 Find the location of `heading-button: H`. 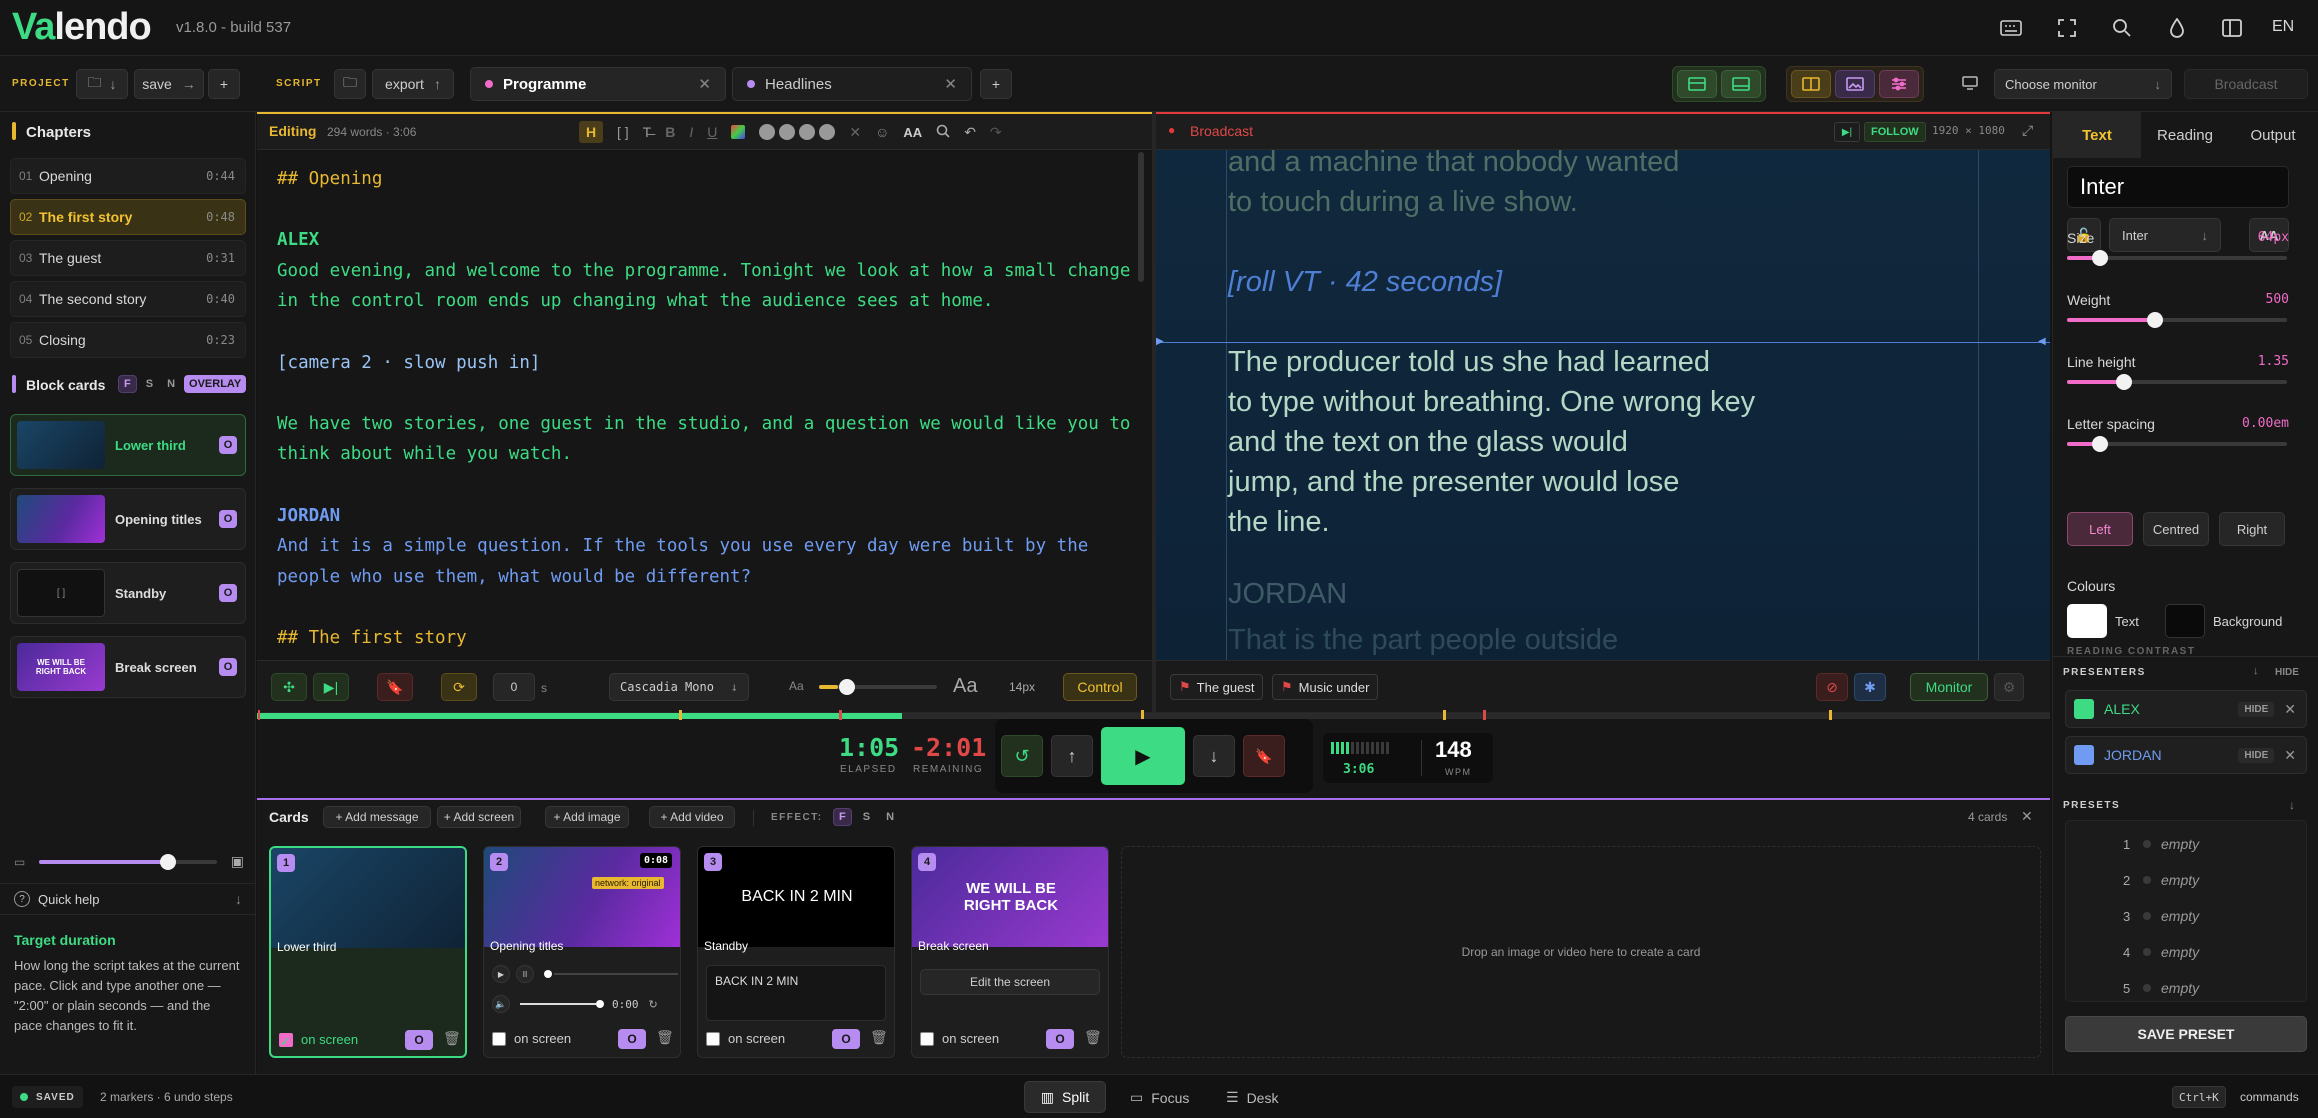

heading-button: H is located at coordinates (591, 132).